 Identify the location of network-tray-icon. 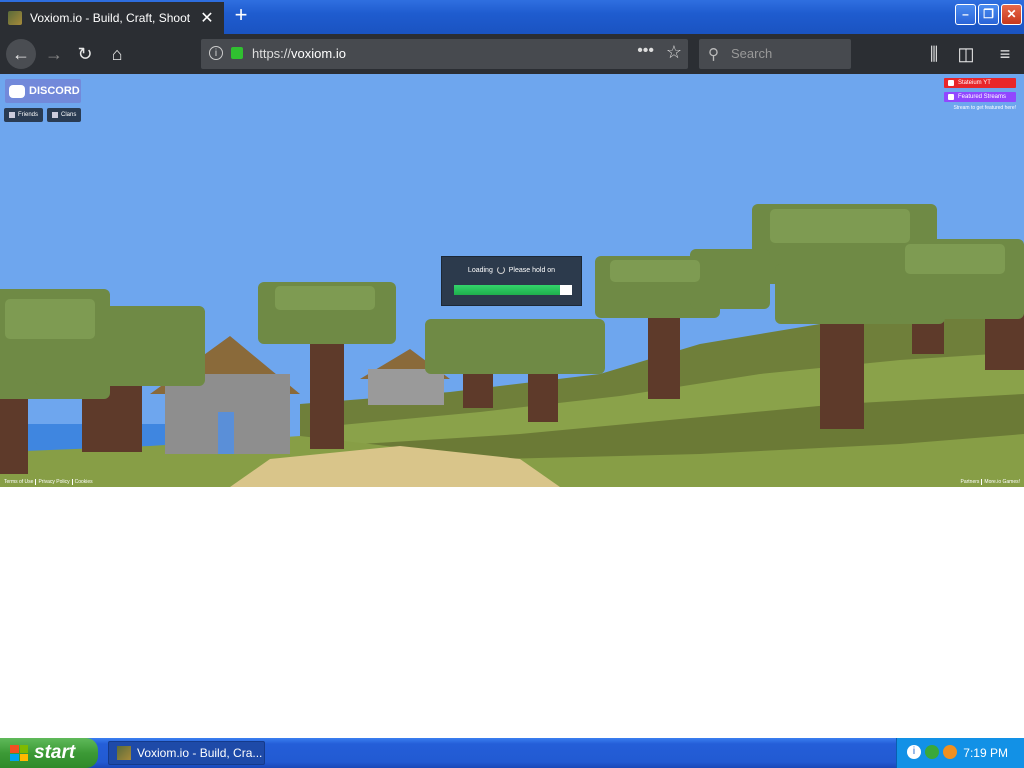
(932, 752).